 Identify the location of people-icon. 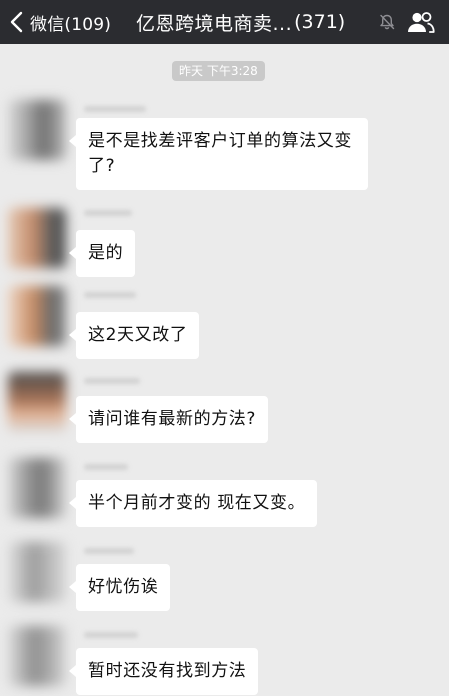
(421, 22).